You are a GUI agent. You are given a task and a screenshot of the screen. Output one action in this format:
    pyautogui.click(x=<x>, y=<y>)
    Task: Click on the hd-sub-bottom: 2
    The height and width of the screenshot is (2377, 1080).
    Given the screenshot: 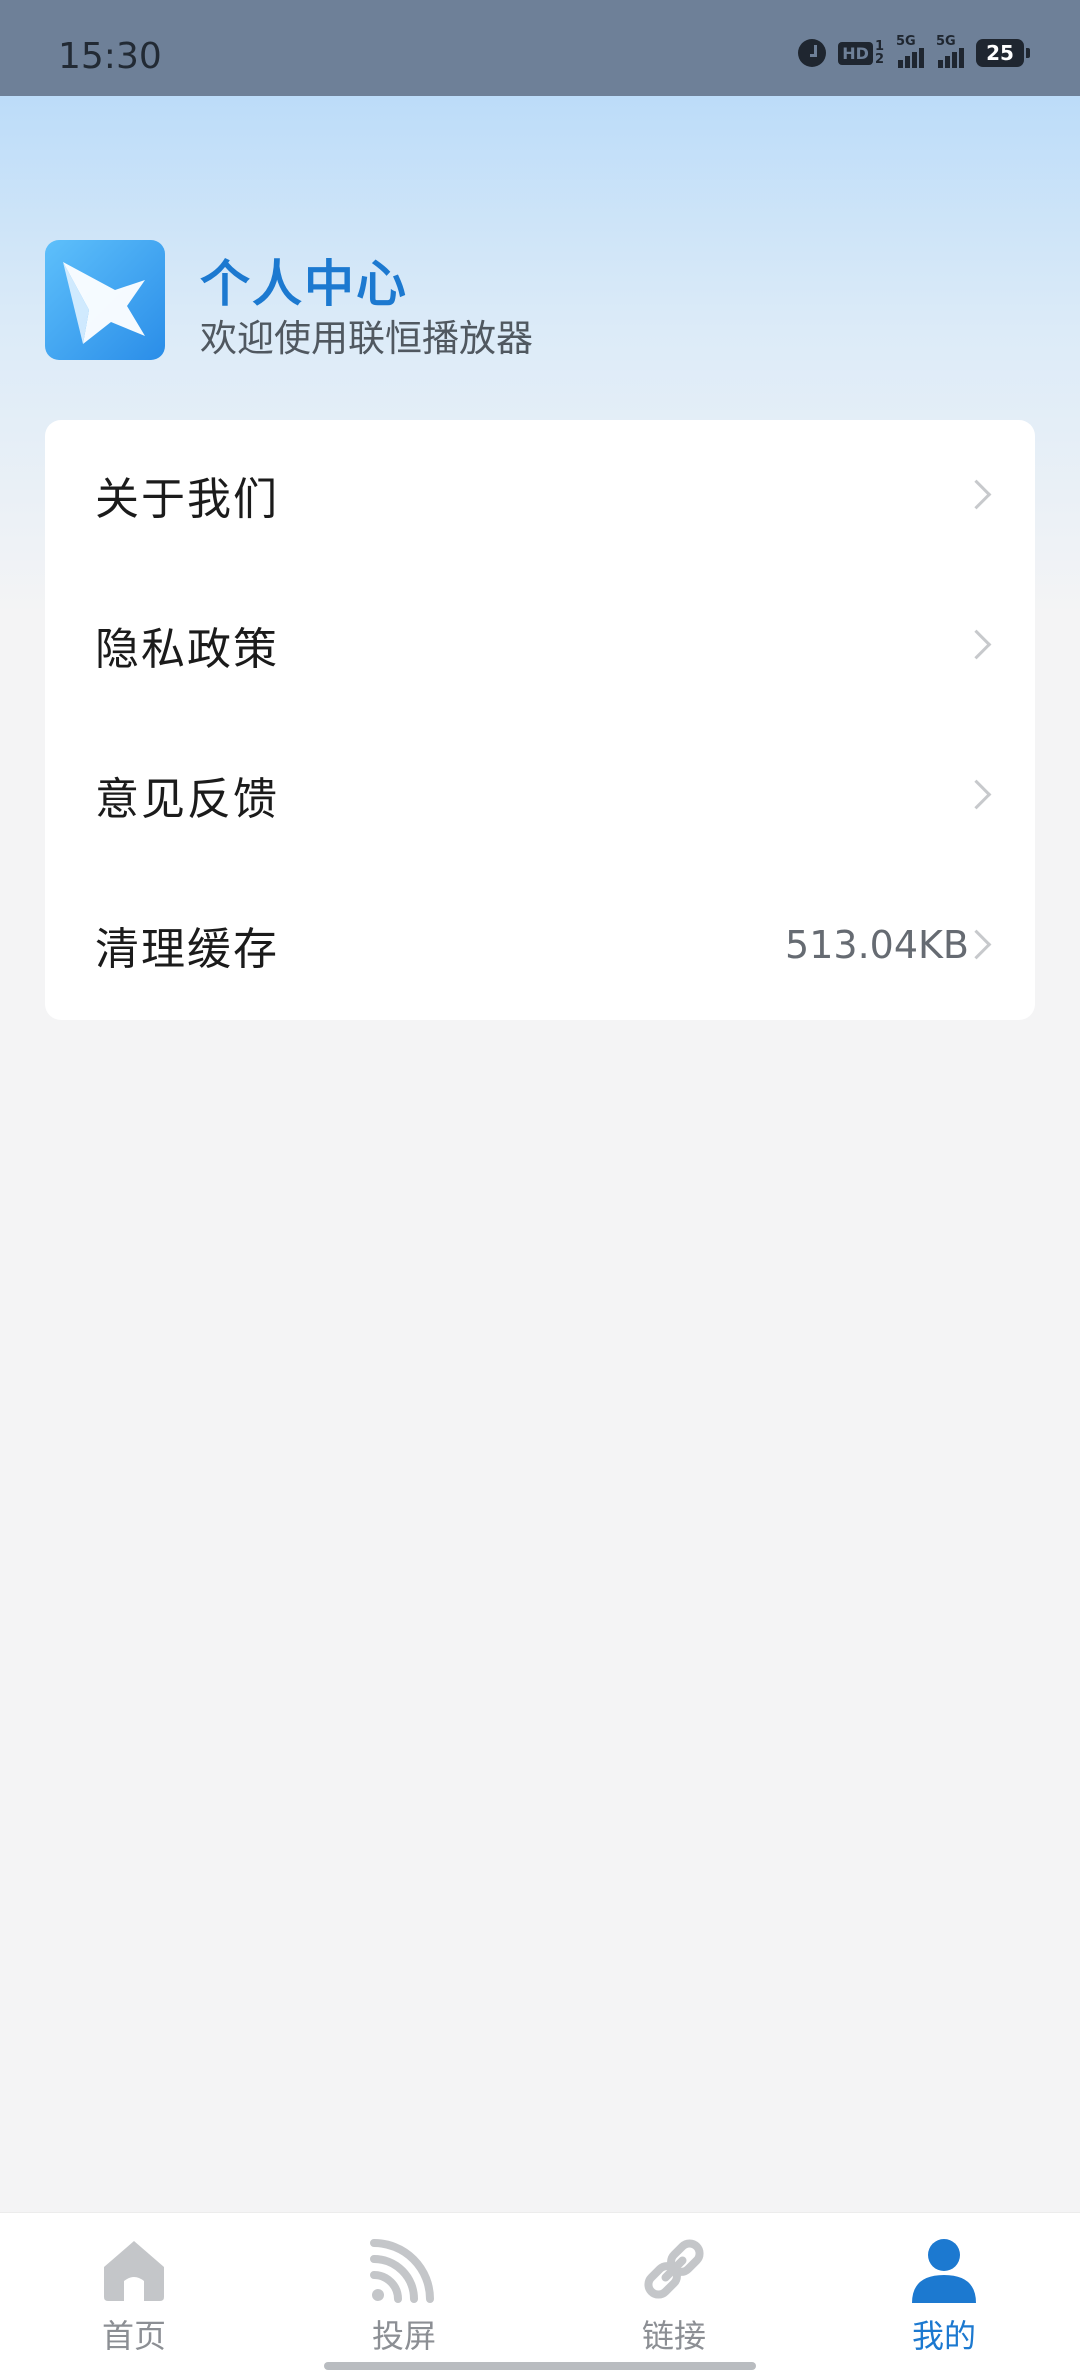 What is the action you would take?
    pyautogui.click(x=879, y=59)
    